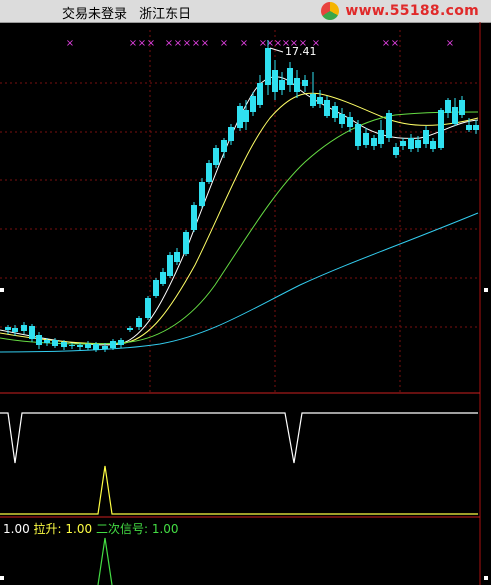  What do you see at coordinates (122, 529) in the screenshot?
I see `signal-label: 二次信号:` at bounding box center [122, 529].